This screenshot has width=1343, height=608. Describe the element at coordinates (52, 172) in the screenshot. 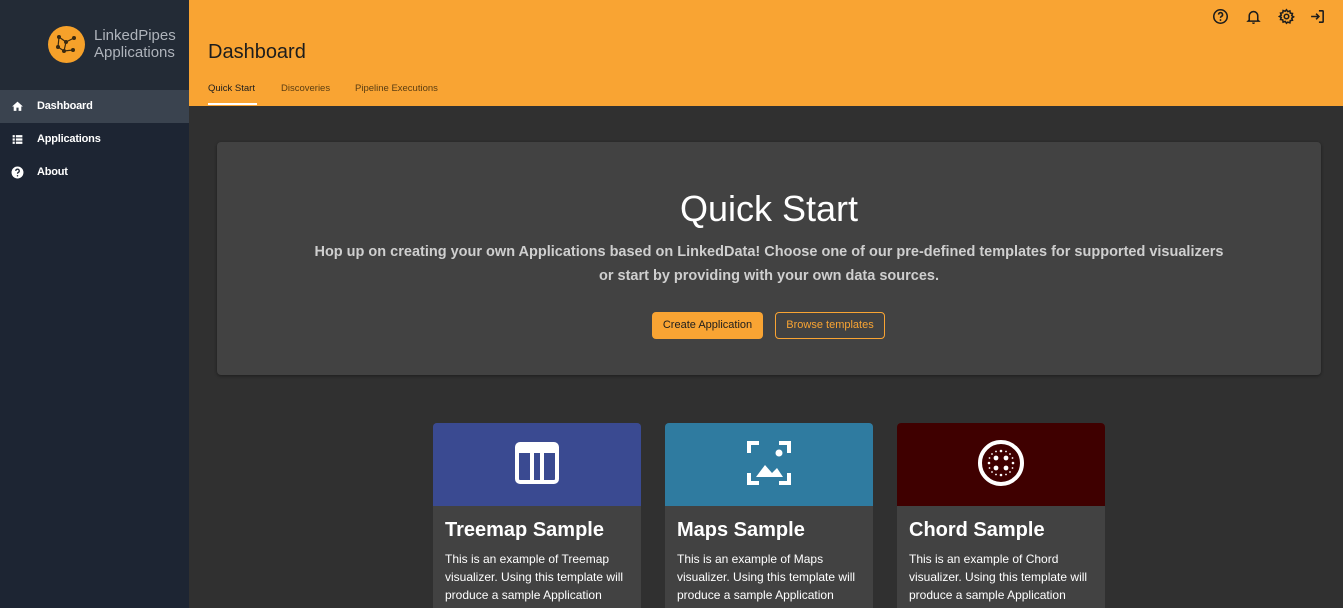

I see `sidebar-item-label: About` at that location.